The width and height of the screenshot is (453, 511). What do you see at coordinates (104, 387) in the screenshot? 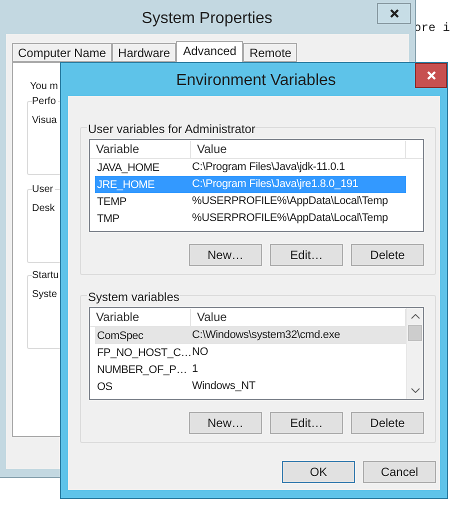
I see `variable-name: OS` at bounding box center [104, 387].